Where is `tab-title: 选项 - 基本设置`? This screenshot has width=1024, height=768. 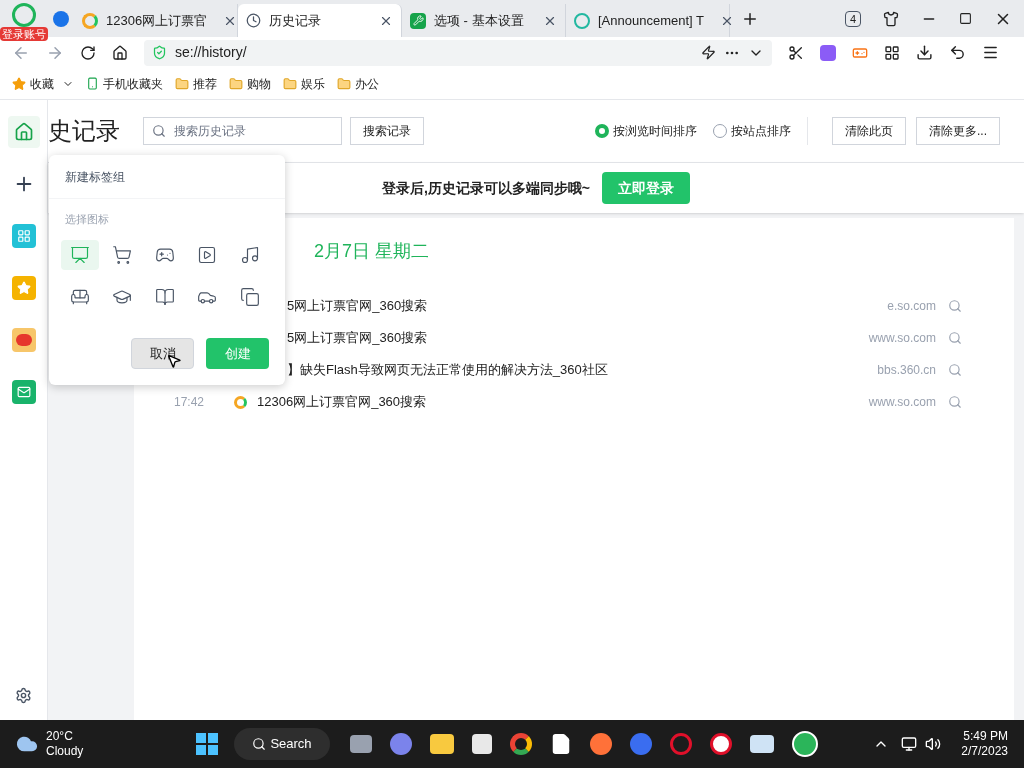
tab-title: 选项 - 基本设置 is located at coordinates (479, 20).